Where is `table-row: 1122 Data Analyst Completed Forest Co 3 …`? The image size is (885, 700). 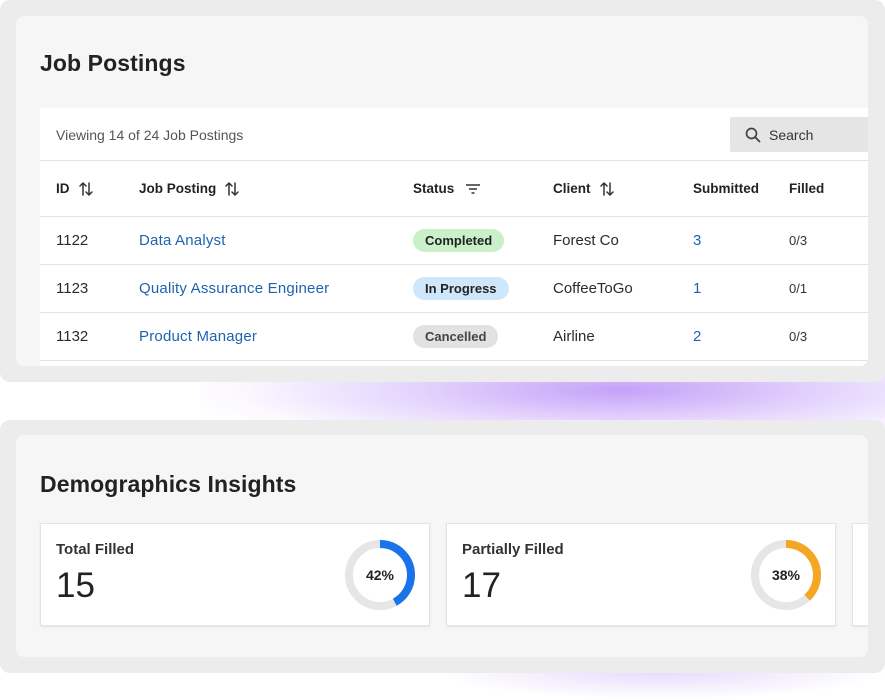 table-row: 1122 Data Analyst Completed Forest Co 3 … is located at coordinates (454, 241).